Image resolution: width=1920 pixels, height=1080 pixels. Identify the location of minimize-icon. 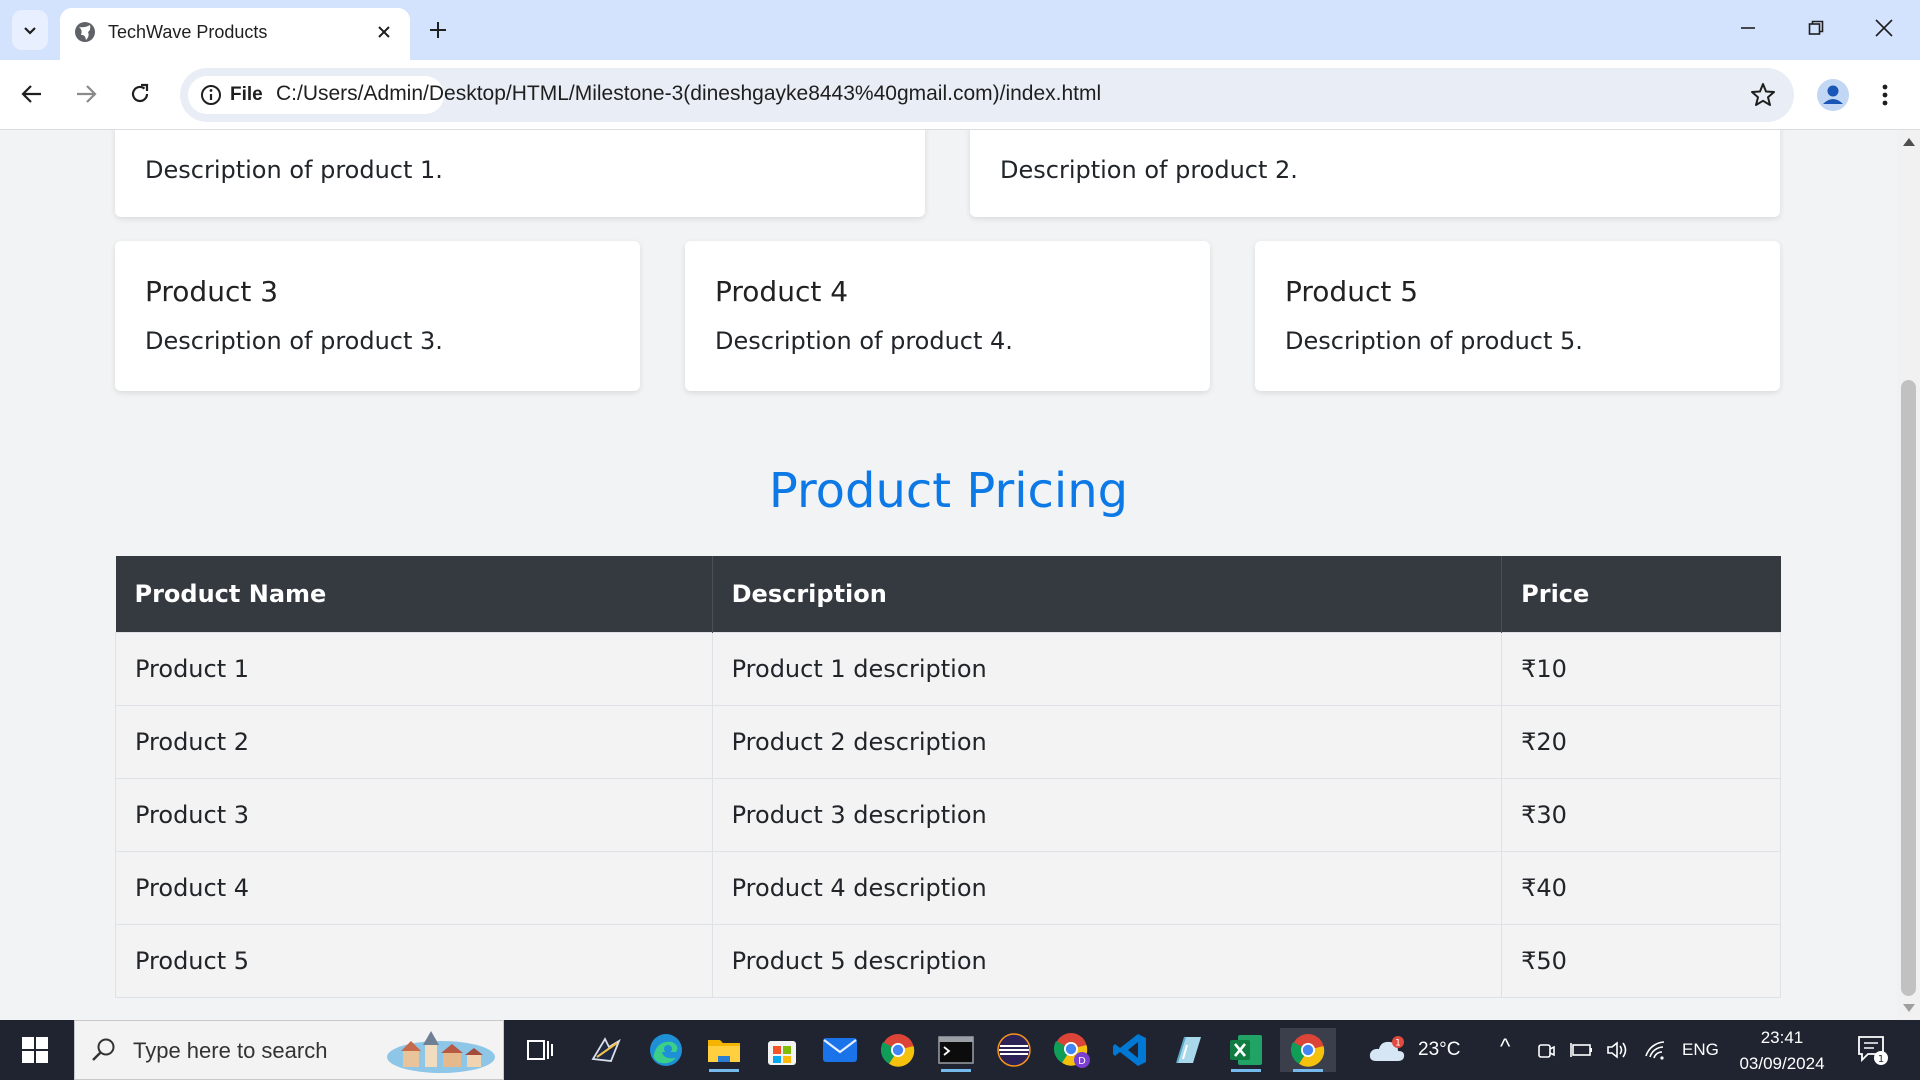
(1748, 28).